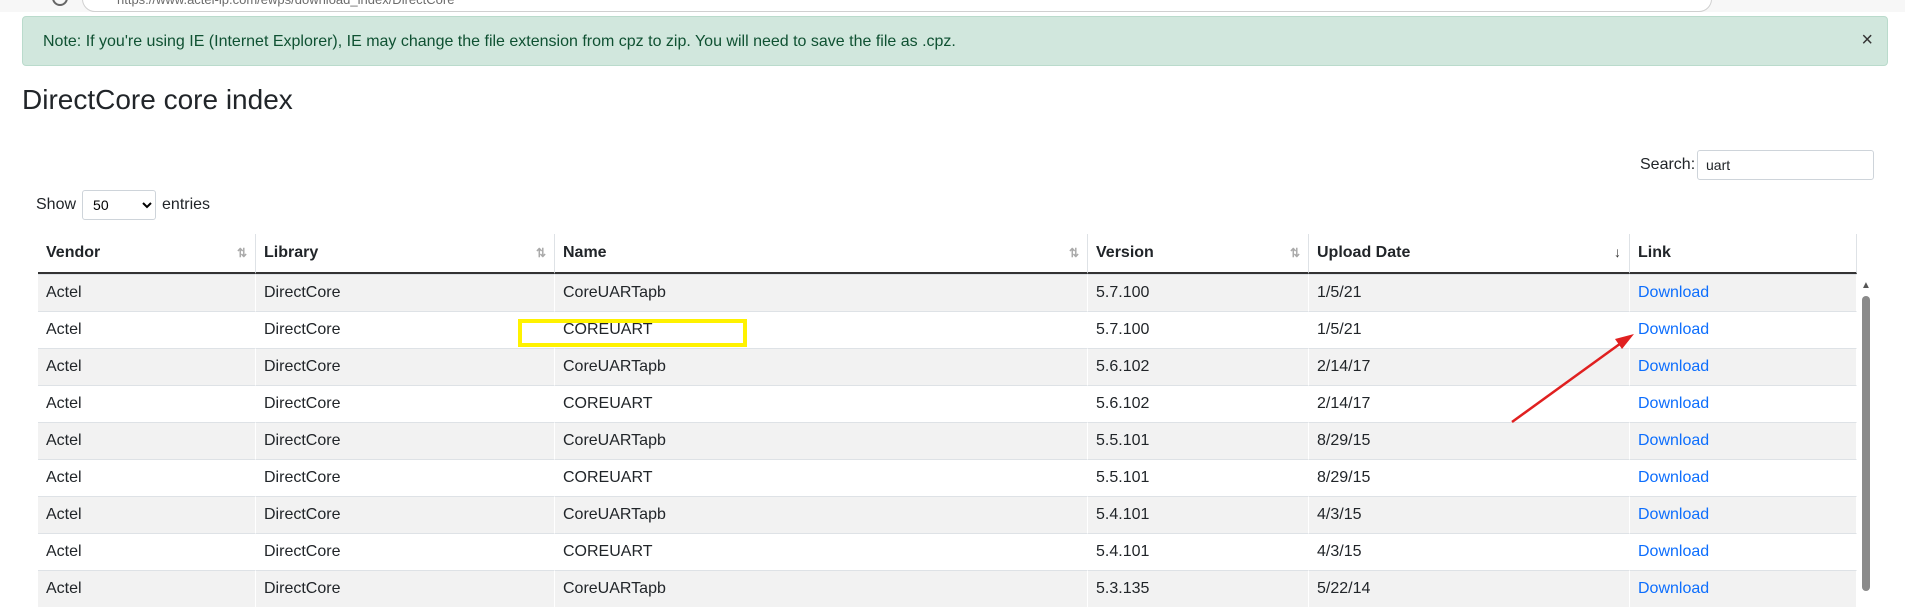  Describe the element at coordinates (1668, 164) in the screenshot. I see `search-label: Search:` at that location.